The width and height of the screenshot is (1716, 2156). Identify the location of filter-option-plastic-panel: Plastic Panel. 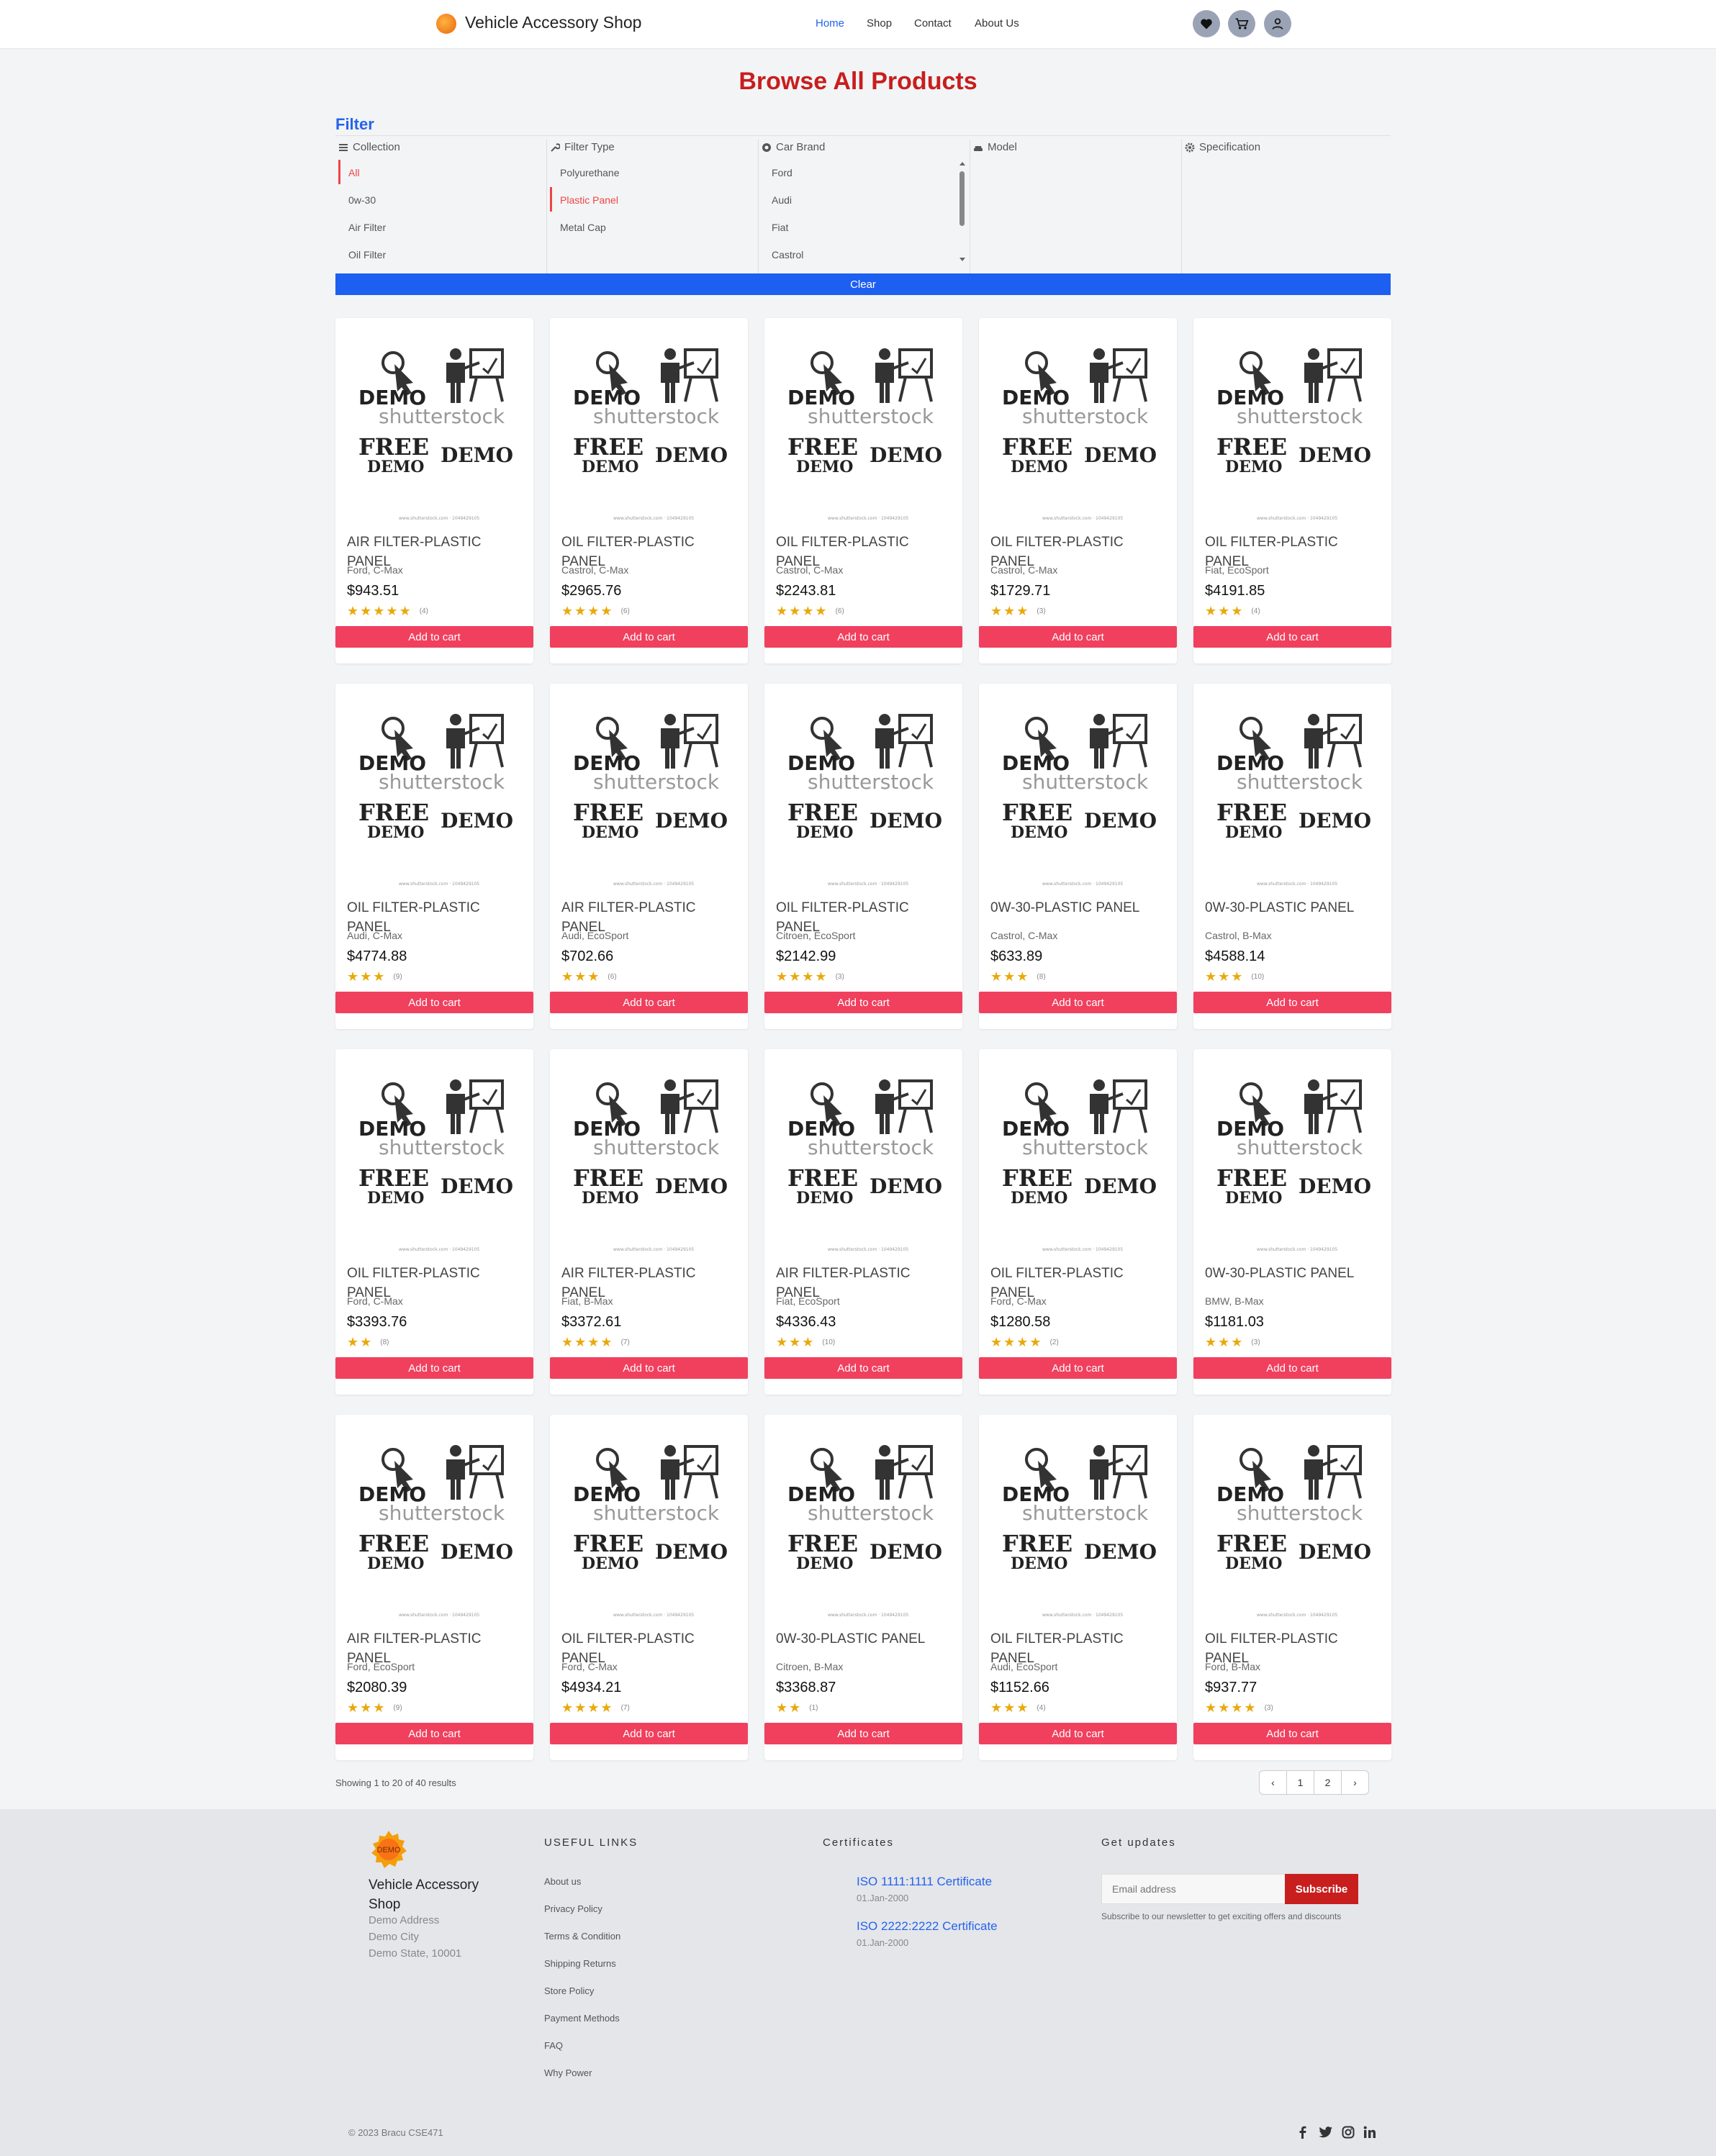
(589, 200).